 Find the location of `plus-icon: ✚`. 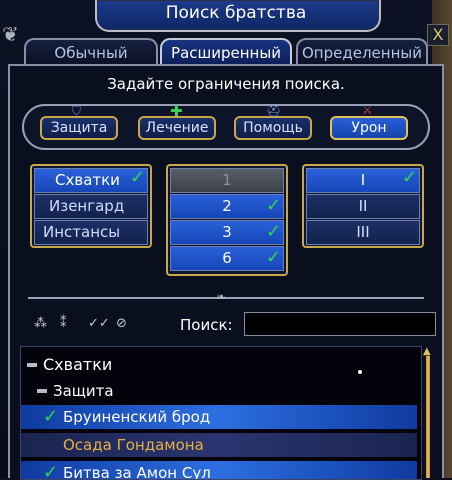

plus-icon: ✚ is located at coordinates (176, 111).